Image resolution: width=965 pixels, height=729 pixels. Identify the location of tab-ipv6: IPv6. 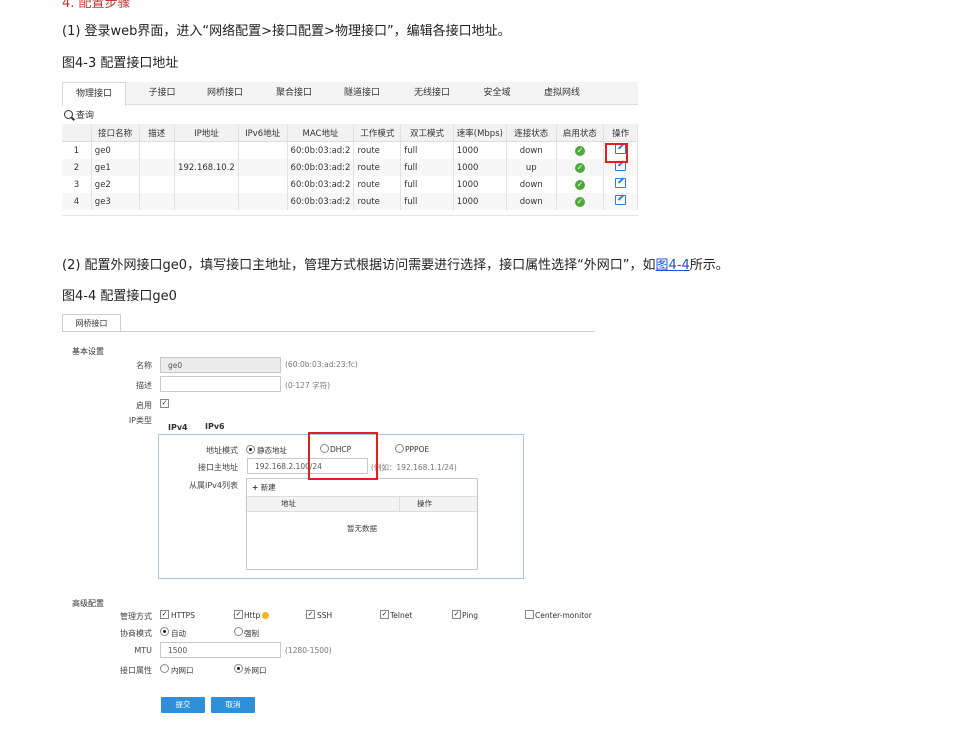
(215, 426).